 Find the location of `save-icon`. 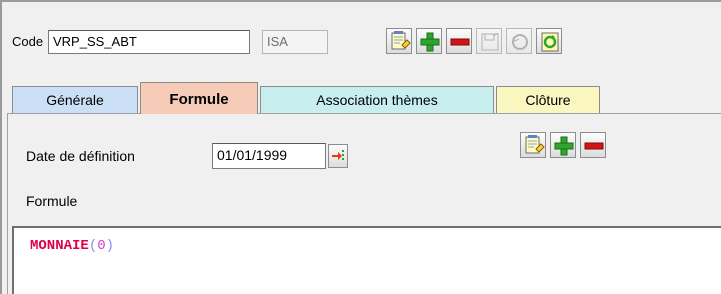

save-icon is located at coordinates (490, 41).